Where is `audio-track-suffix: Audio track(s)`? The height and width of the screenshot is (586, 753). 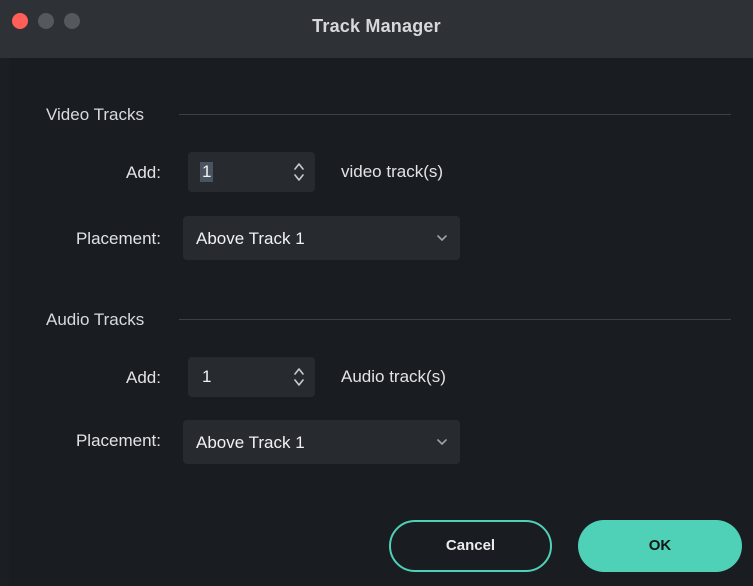
audio-track-suffix: Audio track(s) is located at coordinates (393, 376).